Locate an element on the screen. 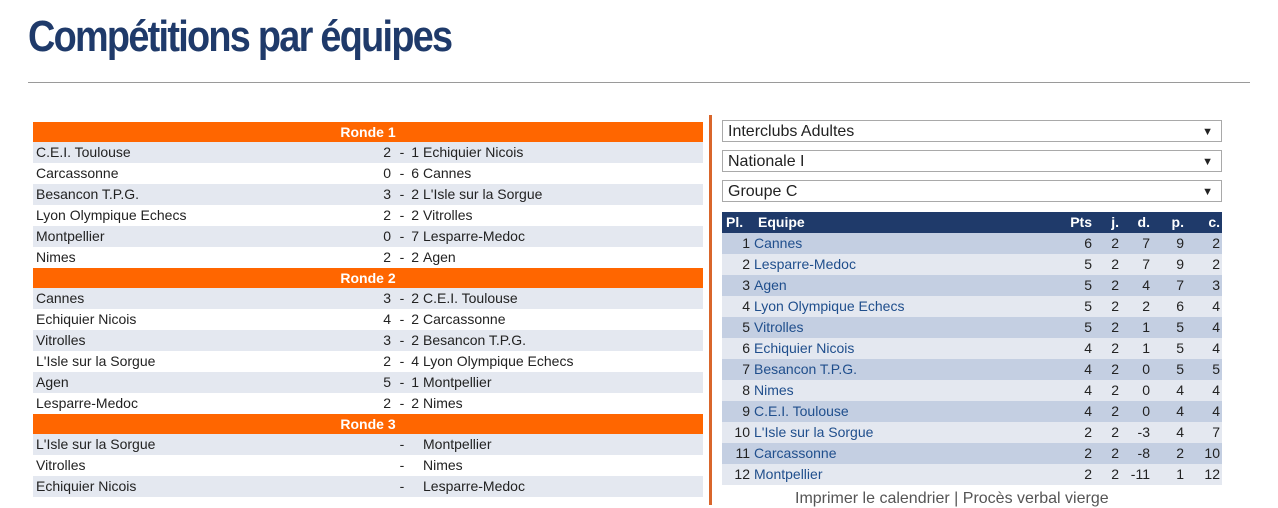  team-link: C.E.I. Toulouse is located at coordinates (801, 411).